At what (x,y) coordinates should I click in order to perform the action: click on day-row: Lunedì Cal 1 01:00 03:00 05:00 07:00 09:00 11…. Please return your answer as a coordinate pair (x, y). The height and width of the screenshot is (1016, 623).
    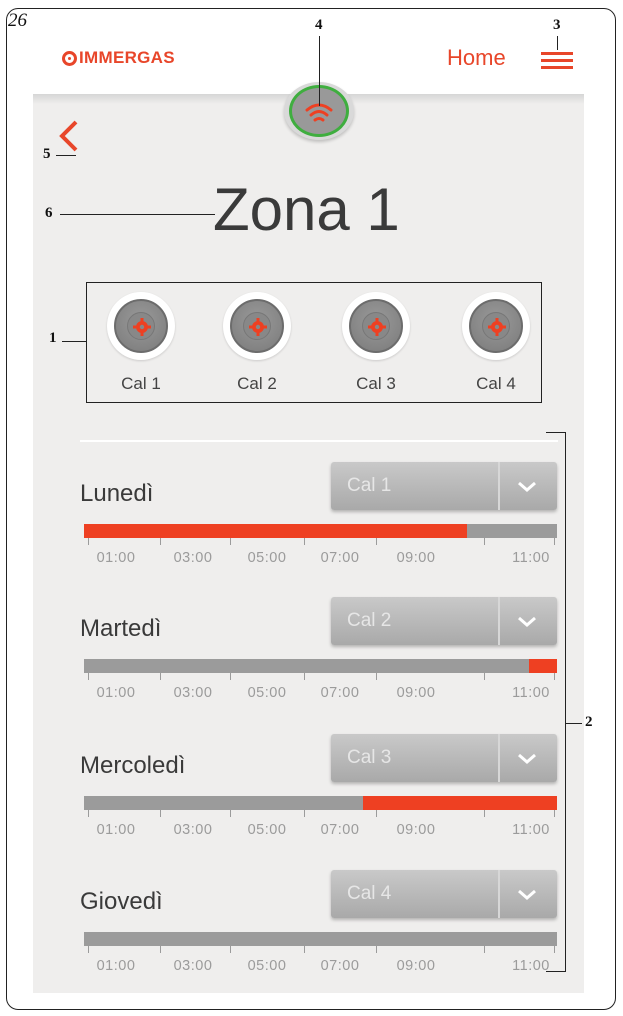
    Looking at the image, I should click on (319, 527).